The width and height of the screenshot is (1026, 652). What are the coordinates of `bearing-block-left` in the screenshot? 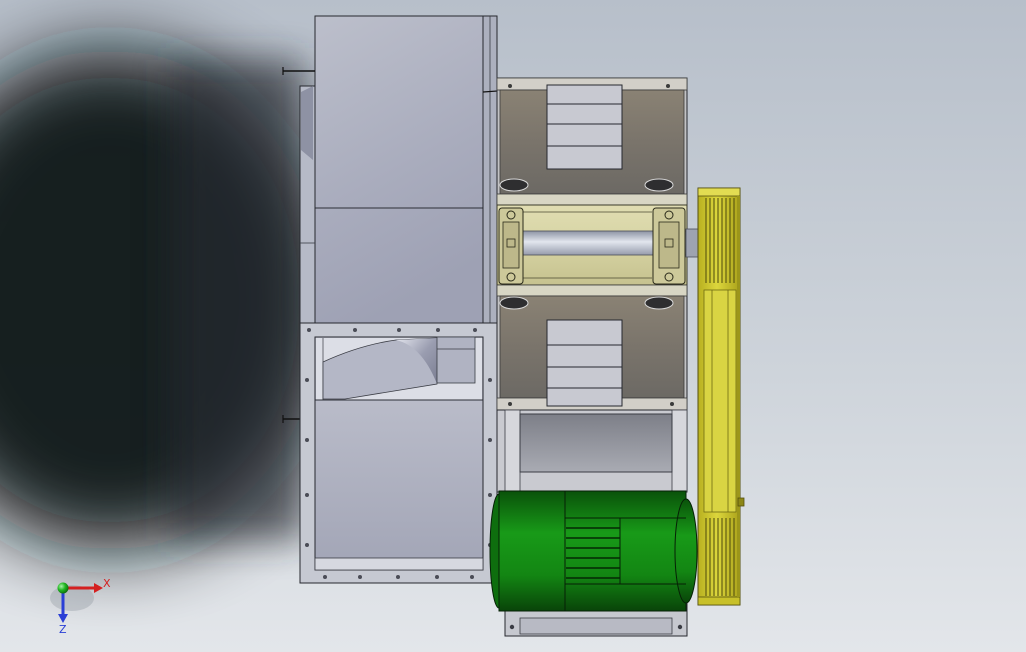 It's located at (511, 246).